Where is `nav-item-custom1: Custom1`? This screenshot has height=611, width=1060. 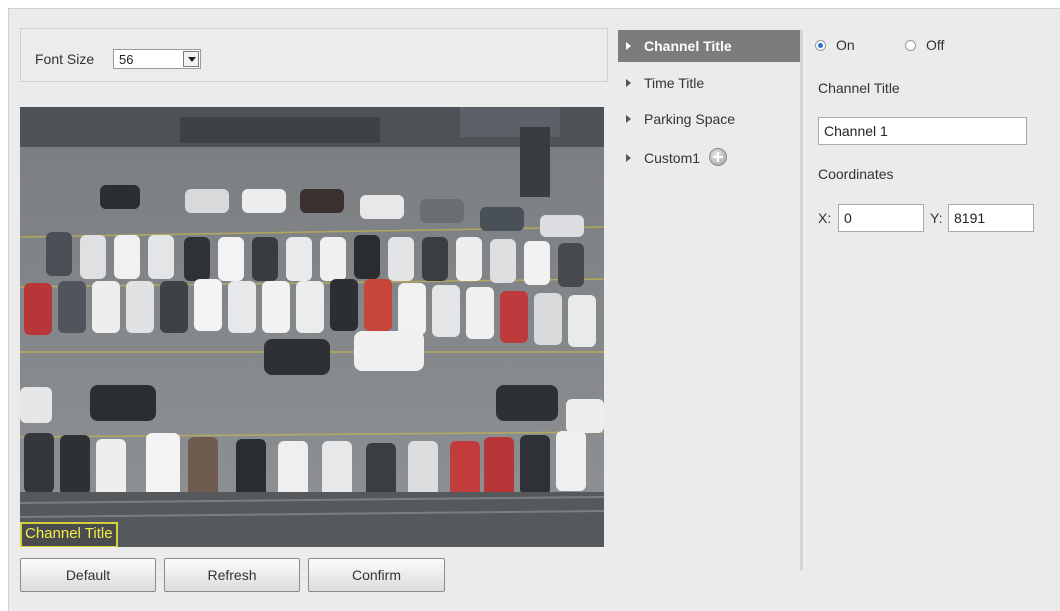
nav-item-custom1: Custom1 is located at coordinates (709, 158).